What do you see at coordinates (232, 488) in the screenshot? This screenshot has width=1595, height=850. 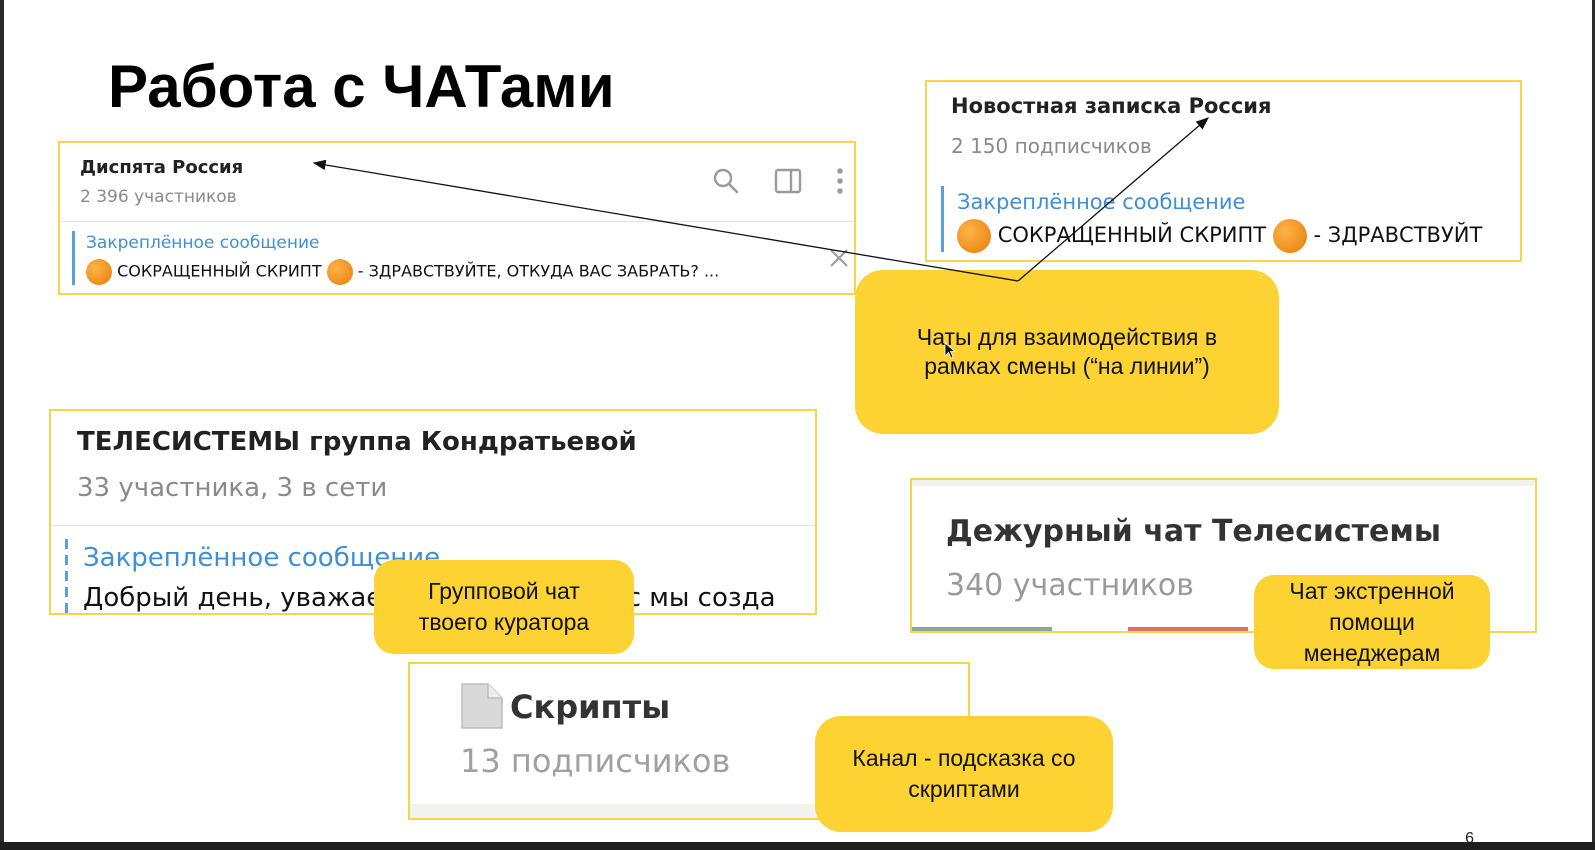 I see `chat-subtitle: 33 участника, 3 в сети` at bounding box center [232, 488].